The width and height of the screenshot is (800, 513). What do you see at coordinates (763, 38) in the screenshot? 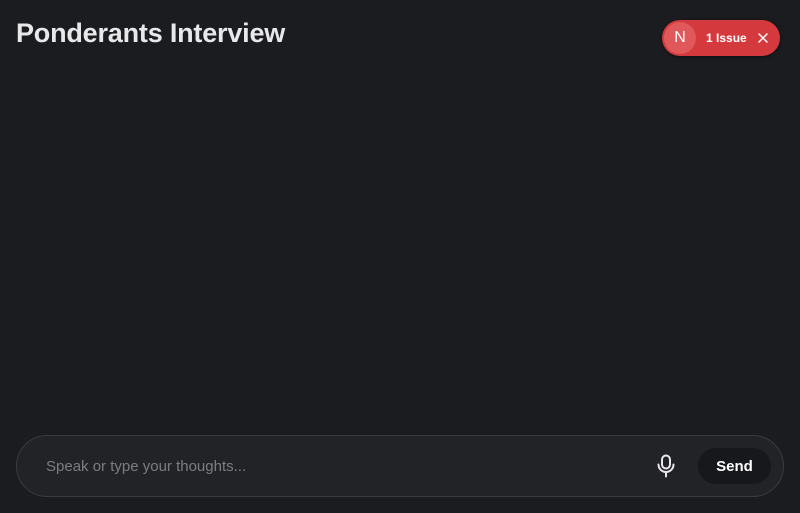
I see `close-icon` at bounding box center [763, 38].